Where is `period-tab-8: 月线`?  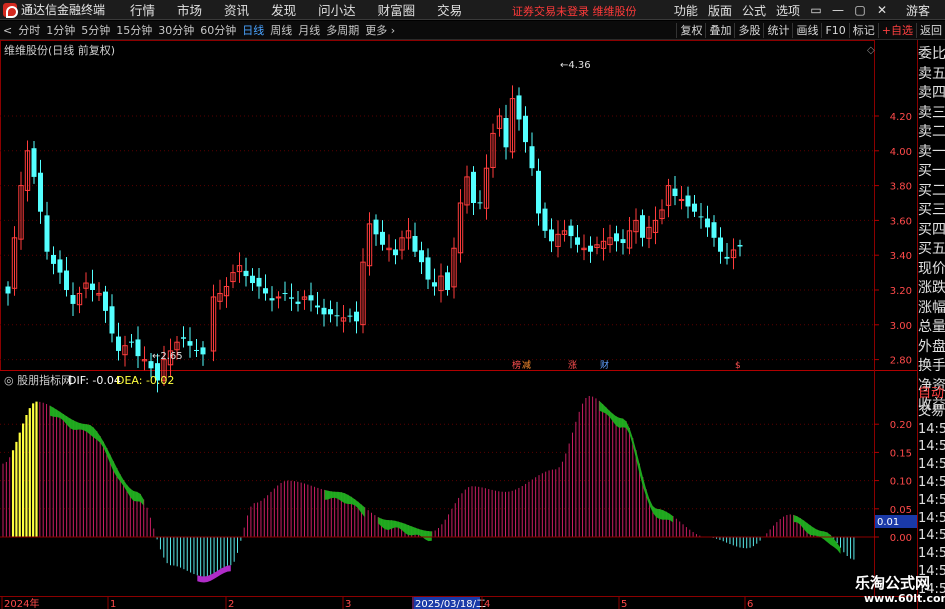 period-tab-8: 月线 is located at coordinates (309, 30).